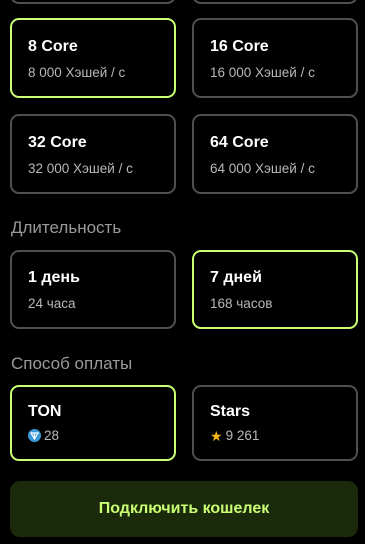 The width and height of the screenshot is (365, 544). What do you see at coordinates (275, 58) in the screenshot?
I see `option-card-16-core: 16 Core 16 000 Хэшей / с` at bounding box center [275, 58].